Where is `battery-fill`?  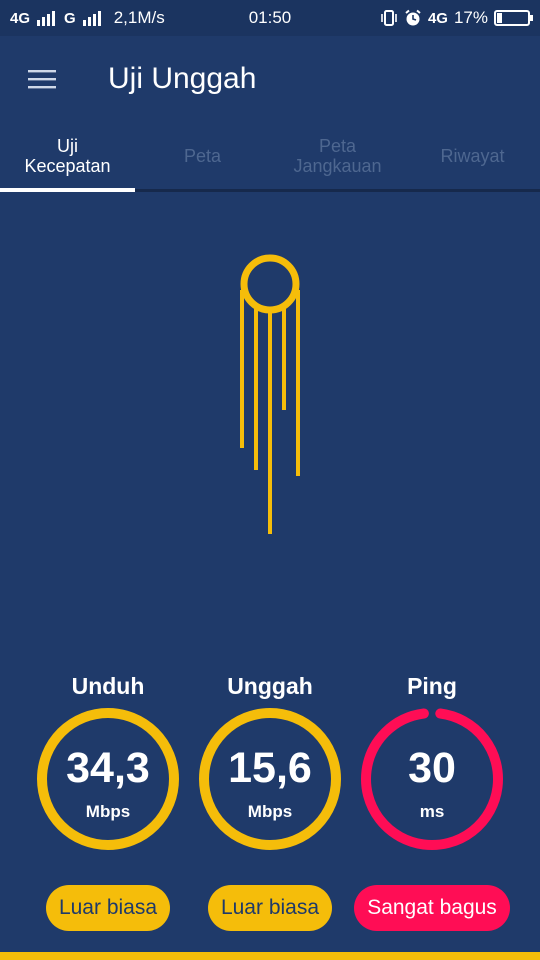
battery-fill is located at coordinates (499, 18).